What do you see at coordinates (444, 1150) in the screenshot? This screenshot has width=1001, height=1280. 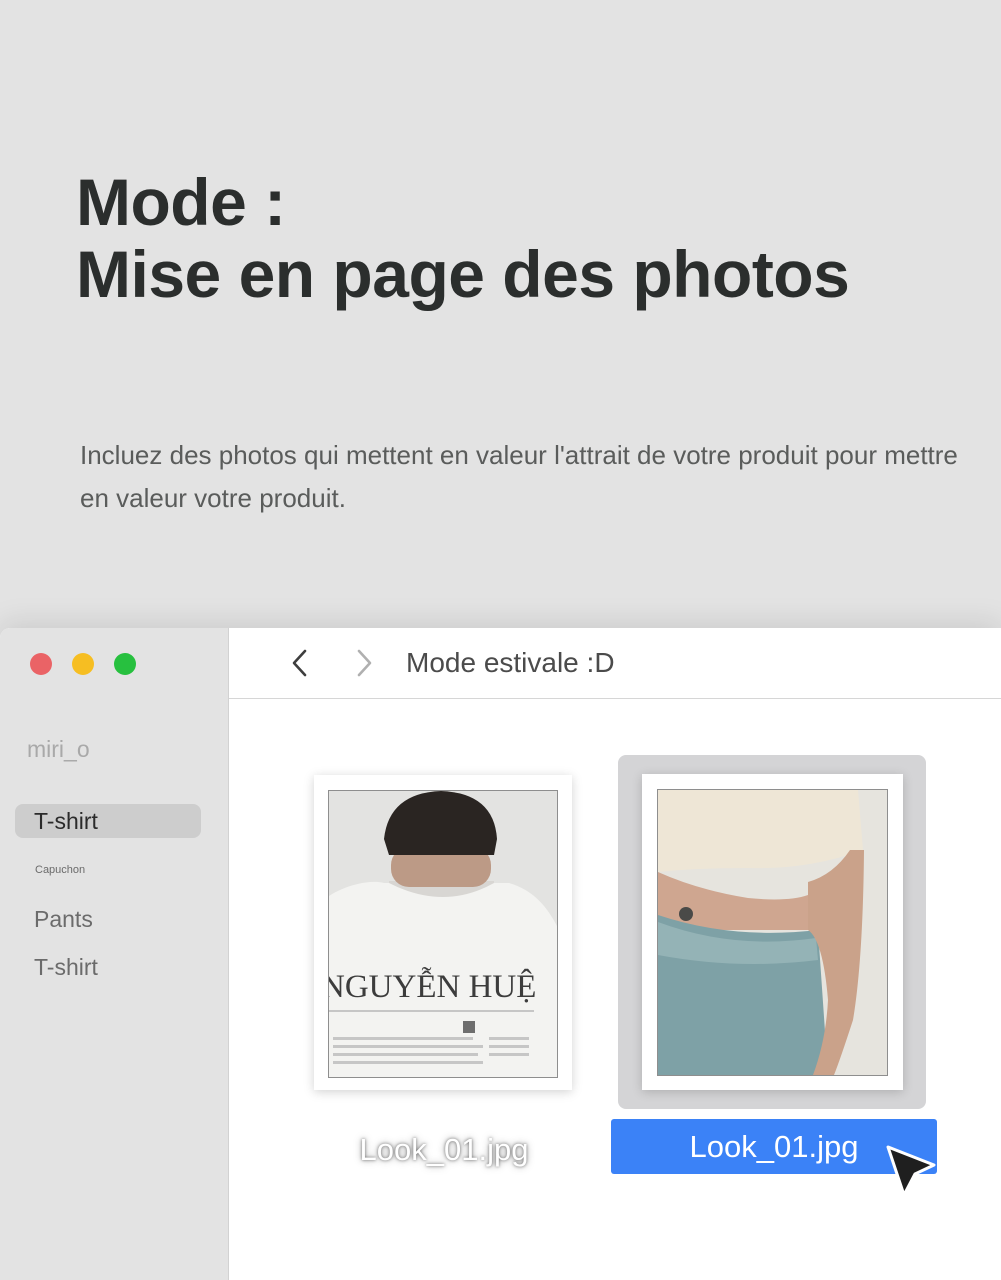 I see `file-name-label-1: Look_01.jpg` at bounding box center [444, 1150].